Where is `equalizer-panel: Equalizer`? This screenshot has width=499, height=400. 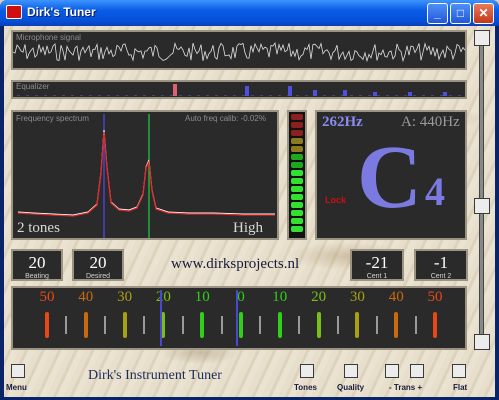 equalizer-panel: Equalizer is located at coordinates (239, 89).